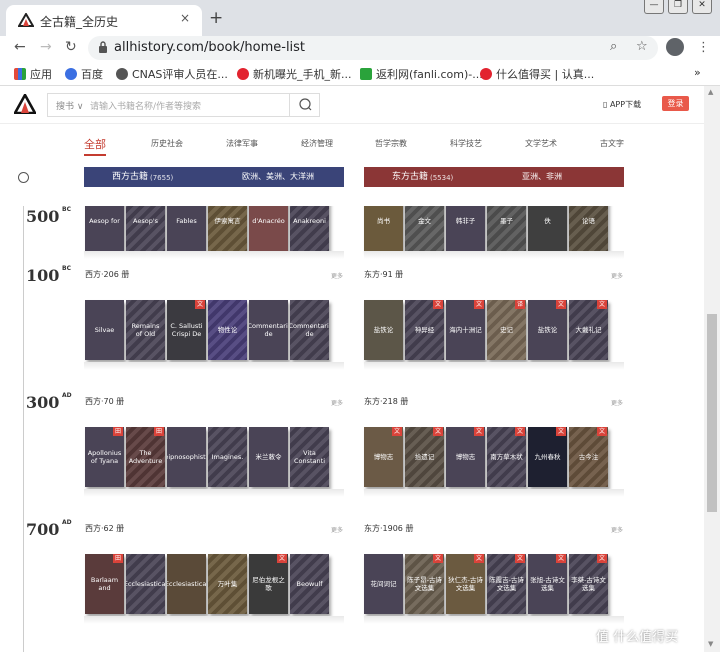 The image size is (720, 652). Describe the element at coordinates (678, 7) in the screenshot. I see `restore-button: ❐` at that location.